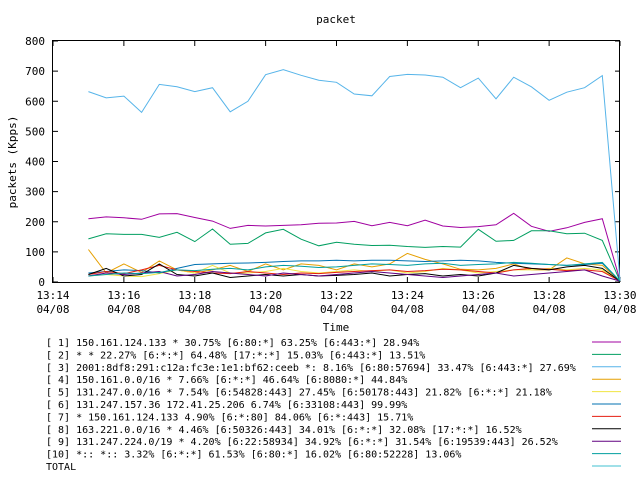 Image resolution: width=640 pixels, height=480 pixels. I want to click on y-tick-label: 200, so click(35, 222).